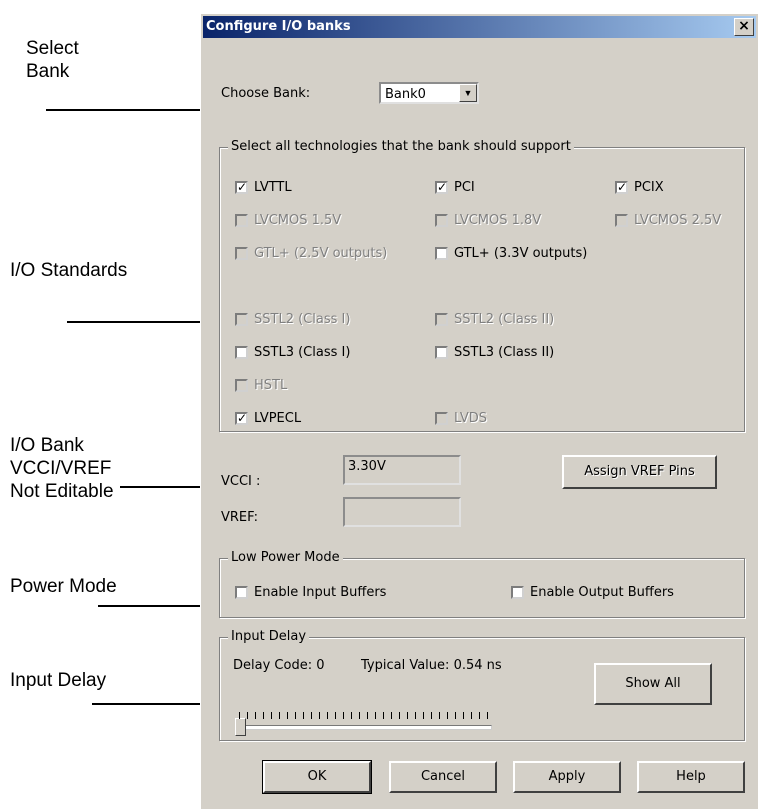  Describe the element at coordinates (273, 187) in the screenshot. I see `tech-checkbox-label: LVTTL` at that location.